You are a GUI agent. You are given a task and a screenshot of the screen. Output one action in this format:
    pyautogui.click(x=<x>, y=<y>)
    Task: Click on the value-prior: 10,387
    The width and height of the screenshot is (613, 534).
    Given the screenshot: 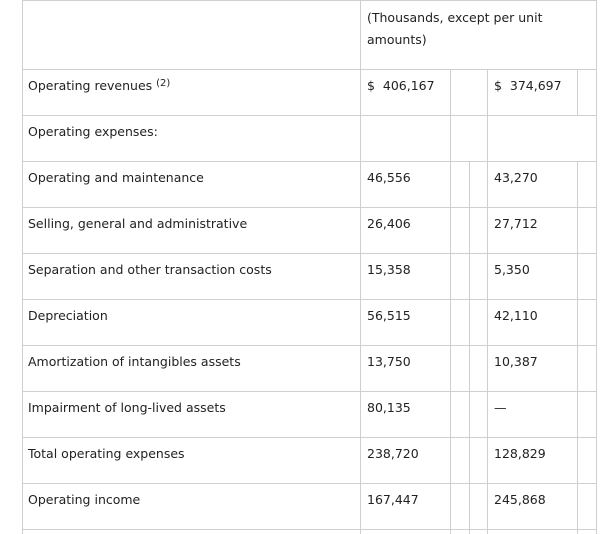 What is the action you would take?
    pyautogui.click(x=516, y=361)
    